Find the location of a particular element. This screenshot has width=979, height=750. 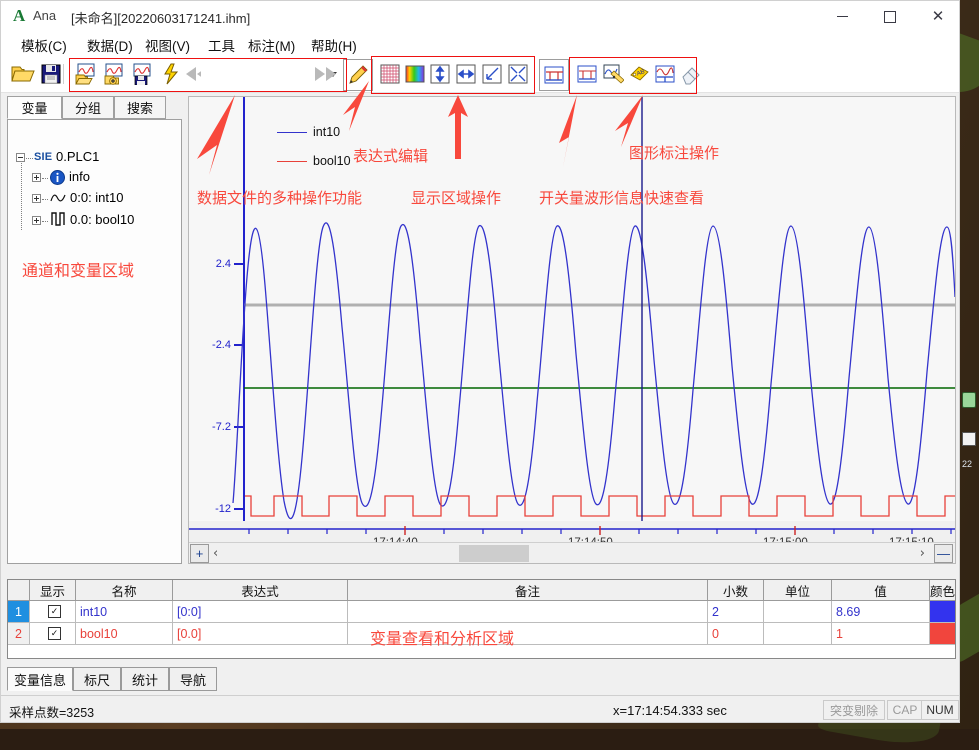

fit-vertical-button is located at coordinates (440, 74).